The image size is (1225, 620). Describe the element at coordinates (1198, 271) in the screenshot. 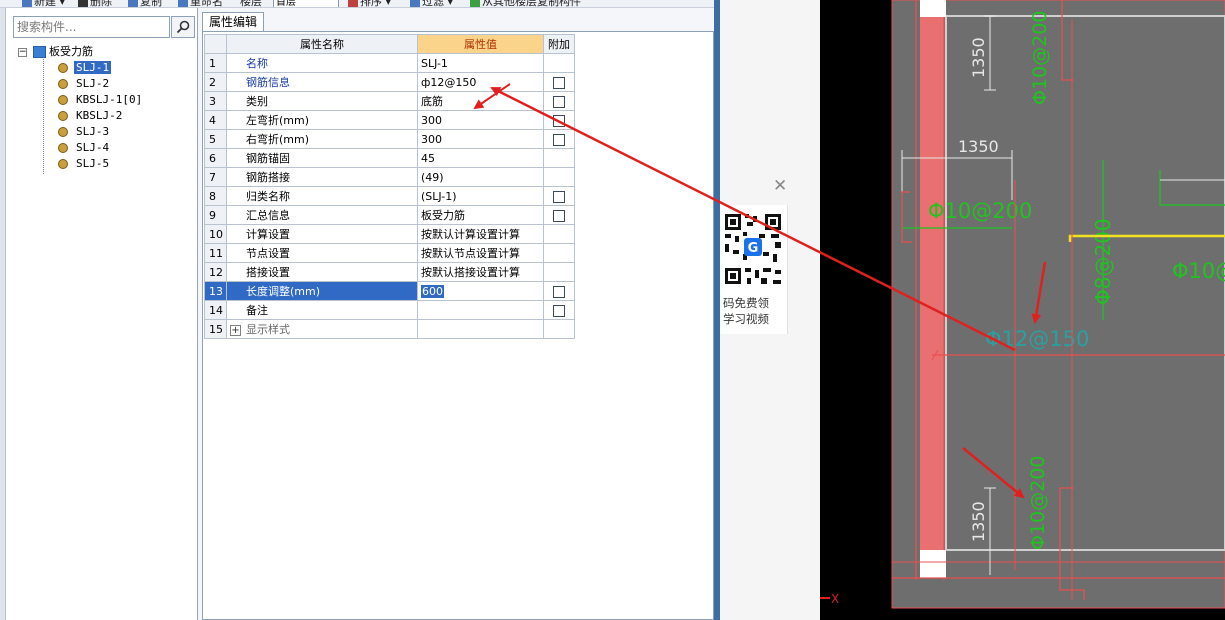

I see `rebar-label: Φ10@` at that location.